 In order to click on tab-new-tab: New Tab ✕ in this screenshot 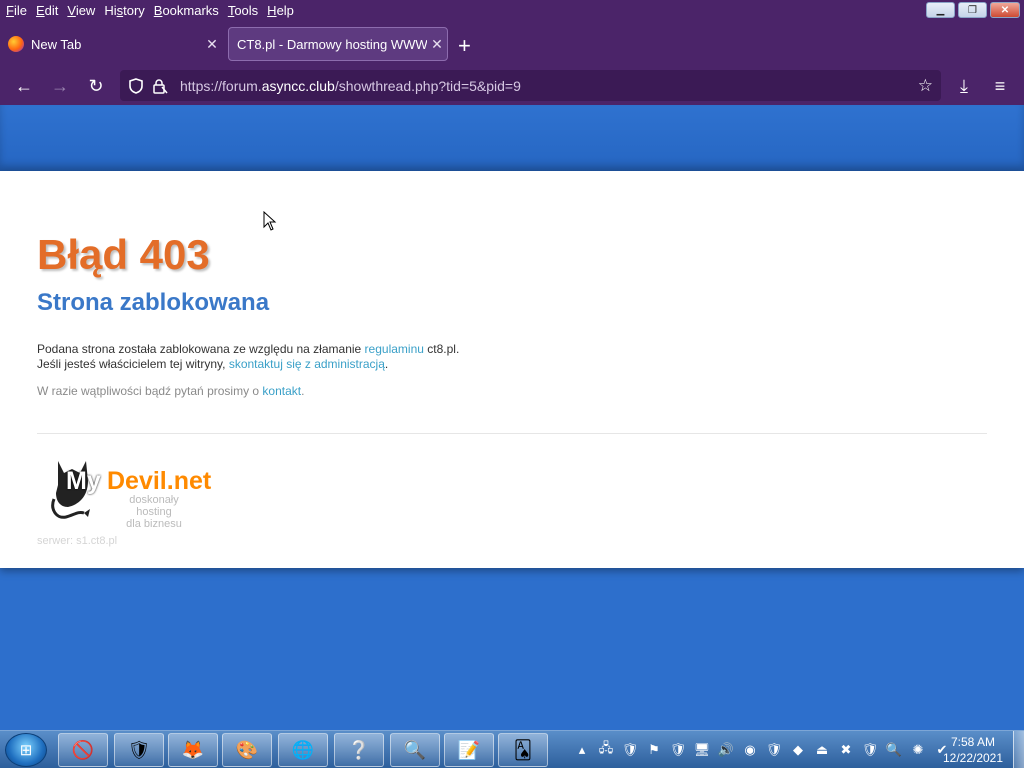, I will do `click(111, 44)`.